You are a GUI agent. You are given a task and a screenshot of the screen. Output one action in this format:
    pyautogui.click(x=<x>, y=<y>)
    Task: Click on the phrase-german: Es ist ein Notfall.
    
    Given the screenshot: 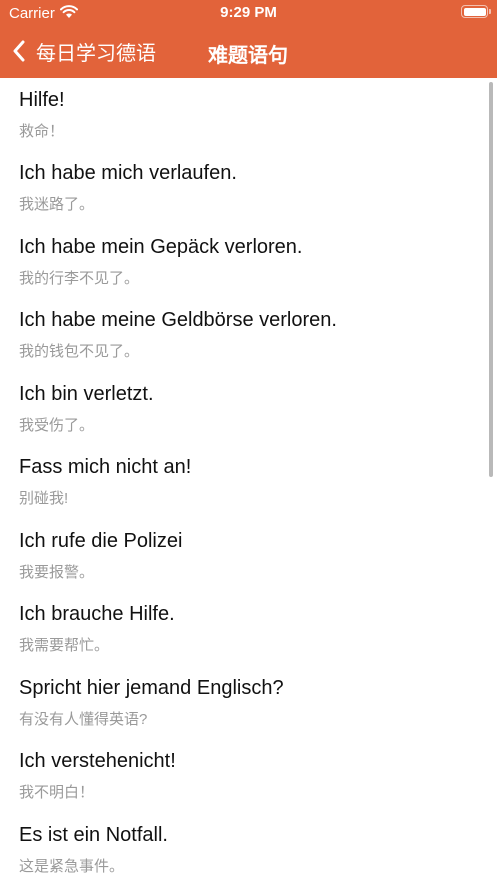 What is the action you would take?
    pyautogui.click(x=93, y=835)
    